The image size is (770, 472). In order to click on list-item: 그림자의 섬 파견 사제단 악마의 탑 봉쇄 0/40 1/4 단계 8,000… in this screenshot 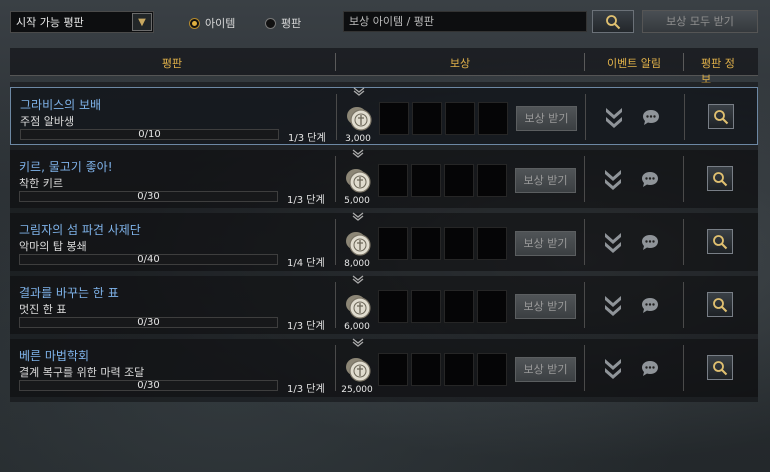, I will do `click(384, 241)`.